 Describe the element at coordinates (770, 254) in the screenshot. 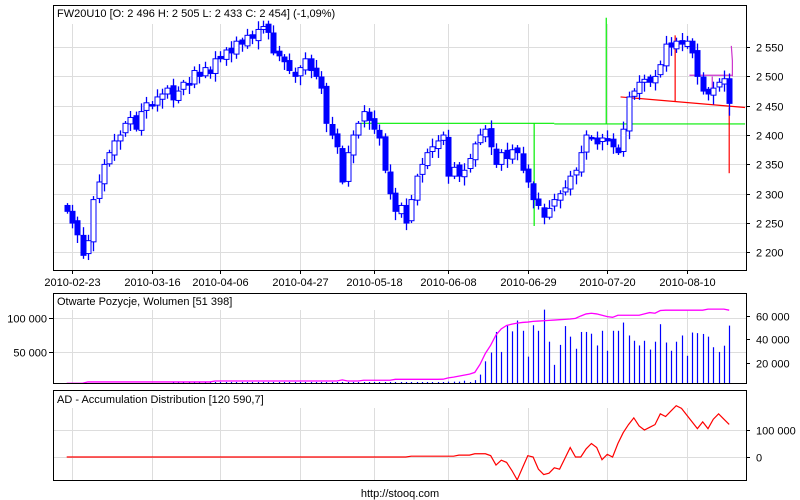

I see `y-tick-label: 2 200` at that location.